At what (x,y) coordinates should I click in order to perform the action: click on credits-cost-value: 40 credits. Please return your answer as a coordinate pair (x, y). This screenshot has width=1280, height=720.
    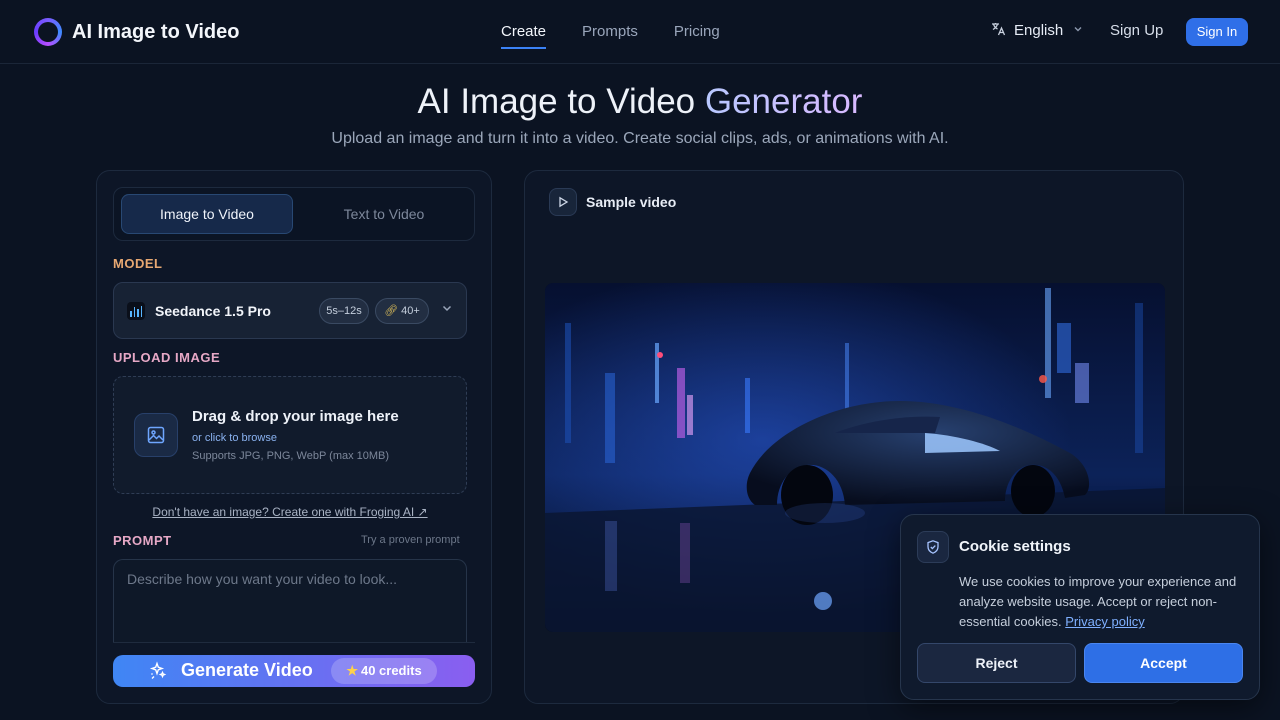
    Looking at the image, I should click on (391, 670).